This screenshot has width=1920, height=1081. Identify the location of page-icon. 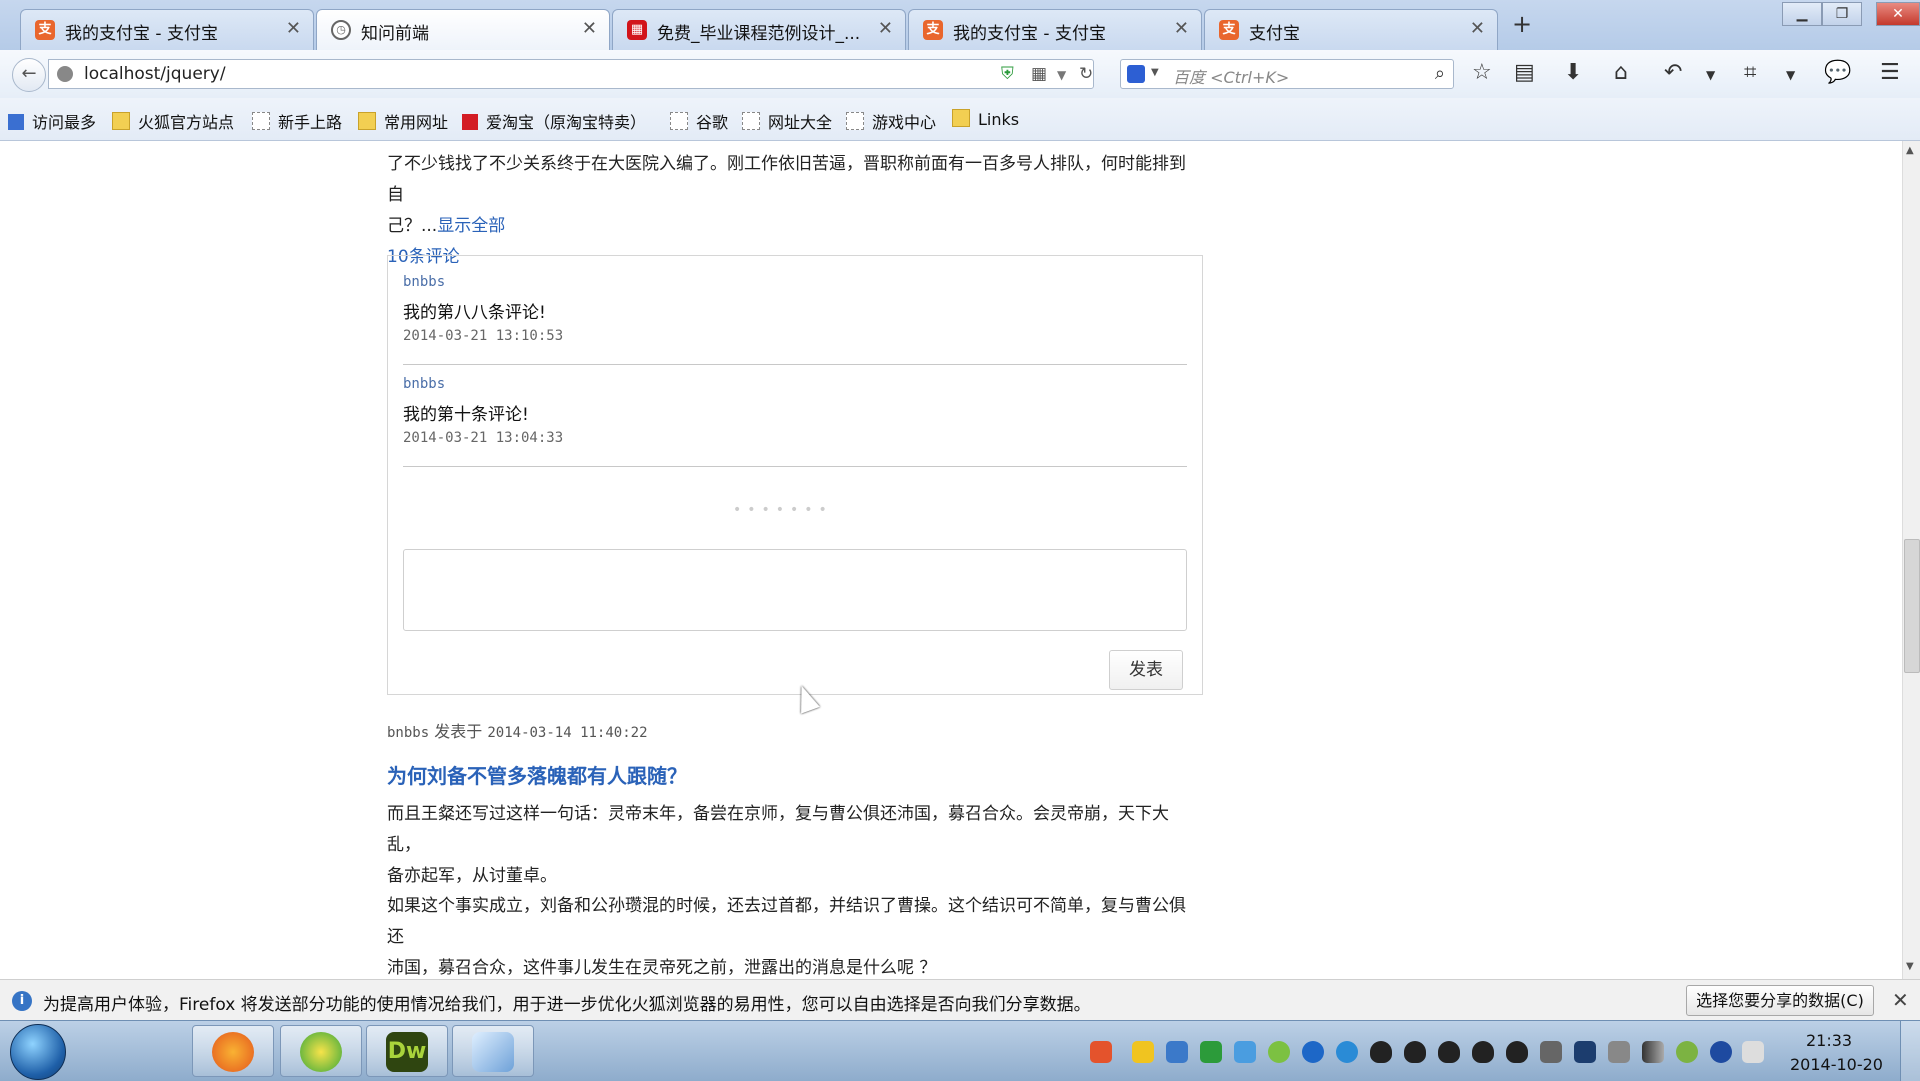
(261, 121).